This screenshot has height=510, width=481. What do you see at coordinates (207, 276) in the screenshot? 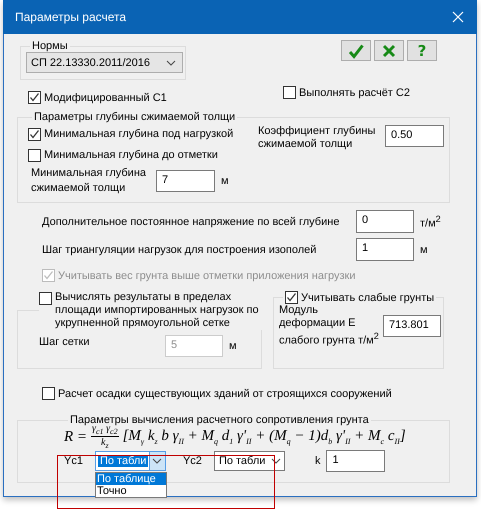
I see `checkbox-label: Учитывать вес грунта выше отметки приложения нагрузки` at bounding box center [207, 276].